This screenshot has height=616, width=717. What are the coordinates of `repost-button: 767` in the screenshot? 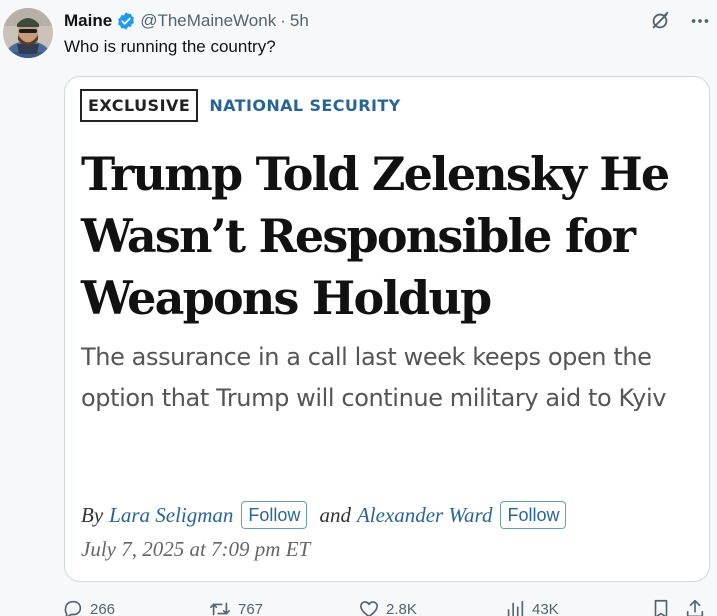 It's located at (235, 607).